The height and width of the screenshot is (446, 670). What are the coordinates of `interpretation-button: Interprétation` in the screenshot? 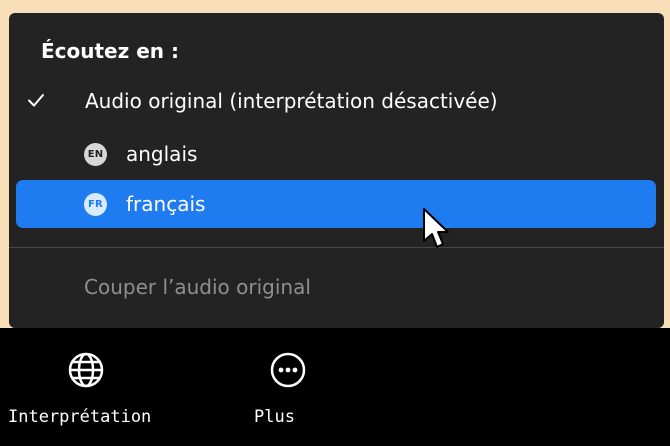 It's located at (88, 387).